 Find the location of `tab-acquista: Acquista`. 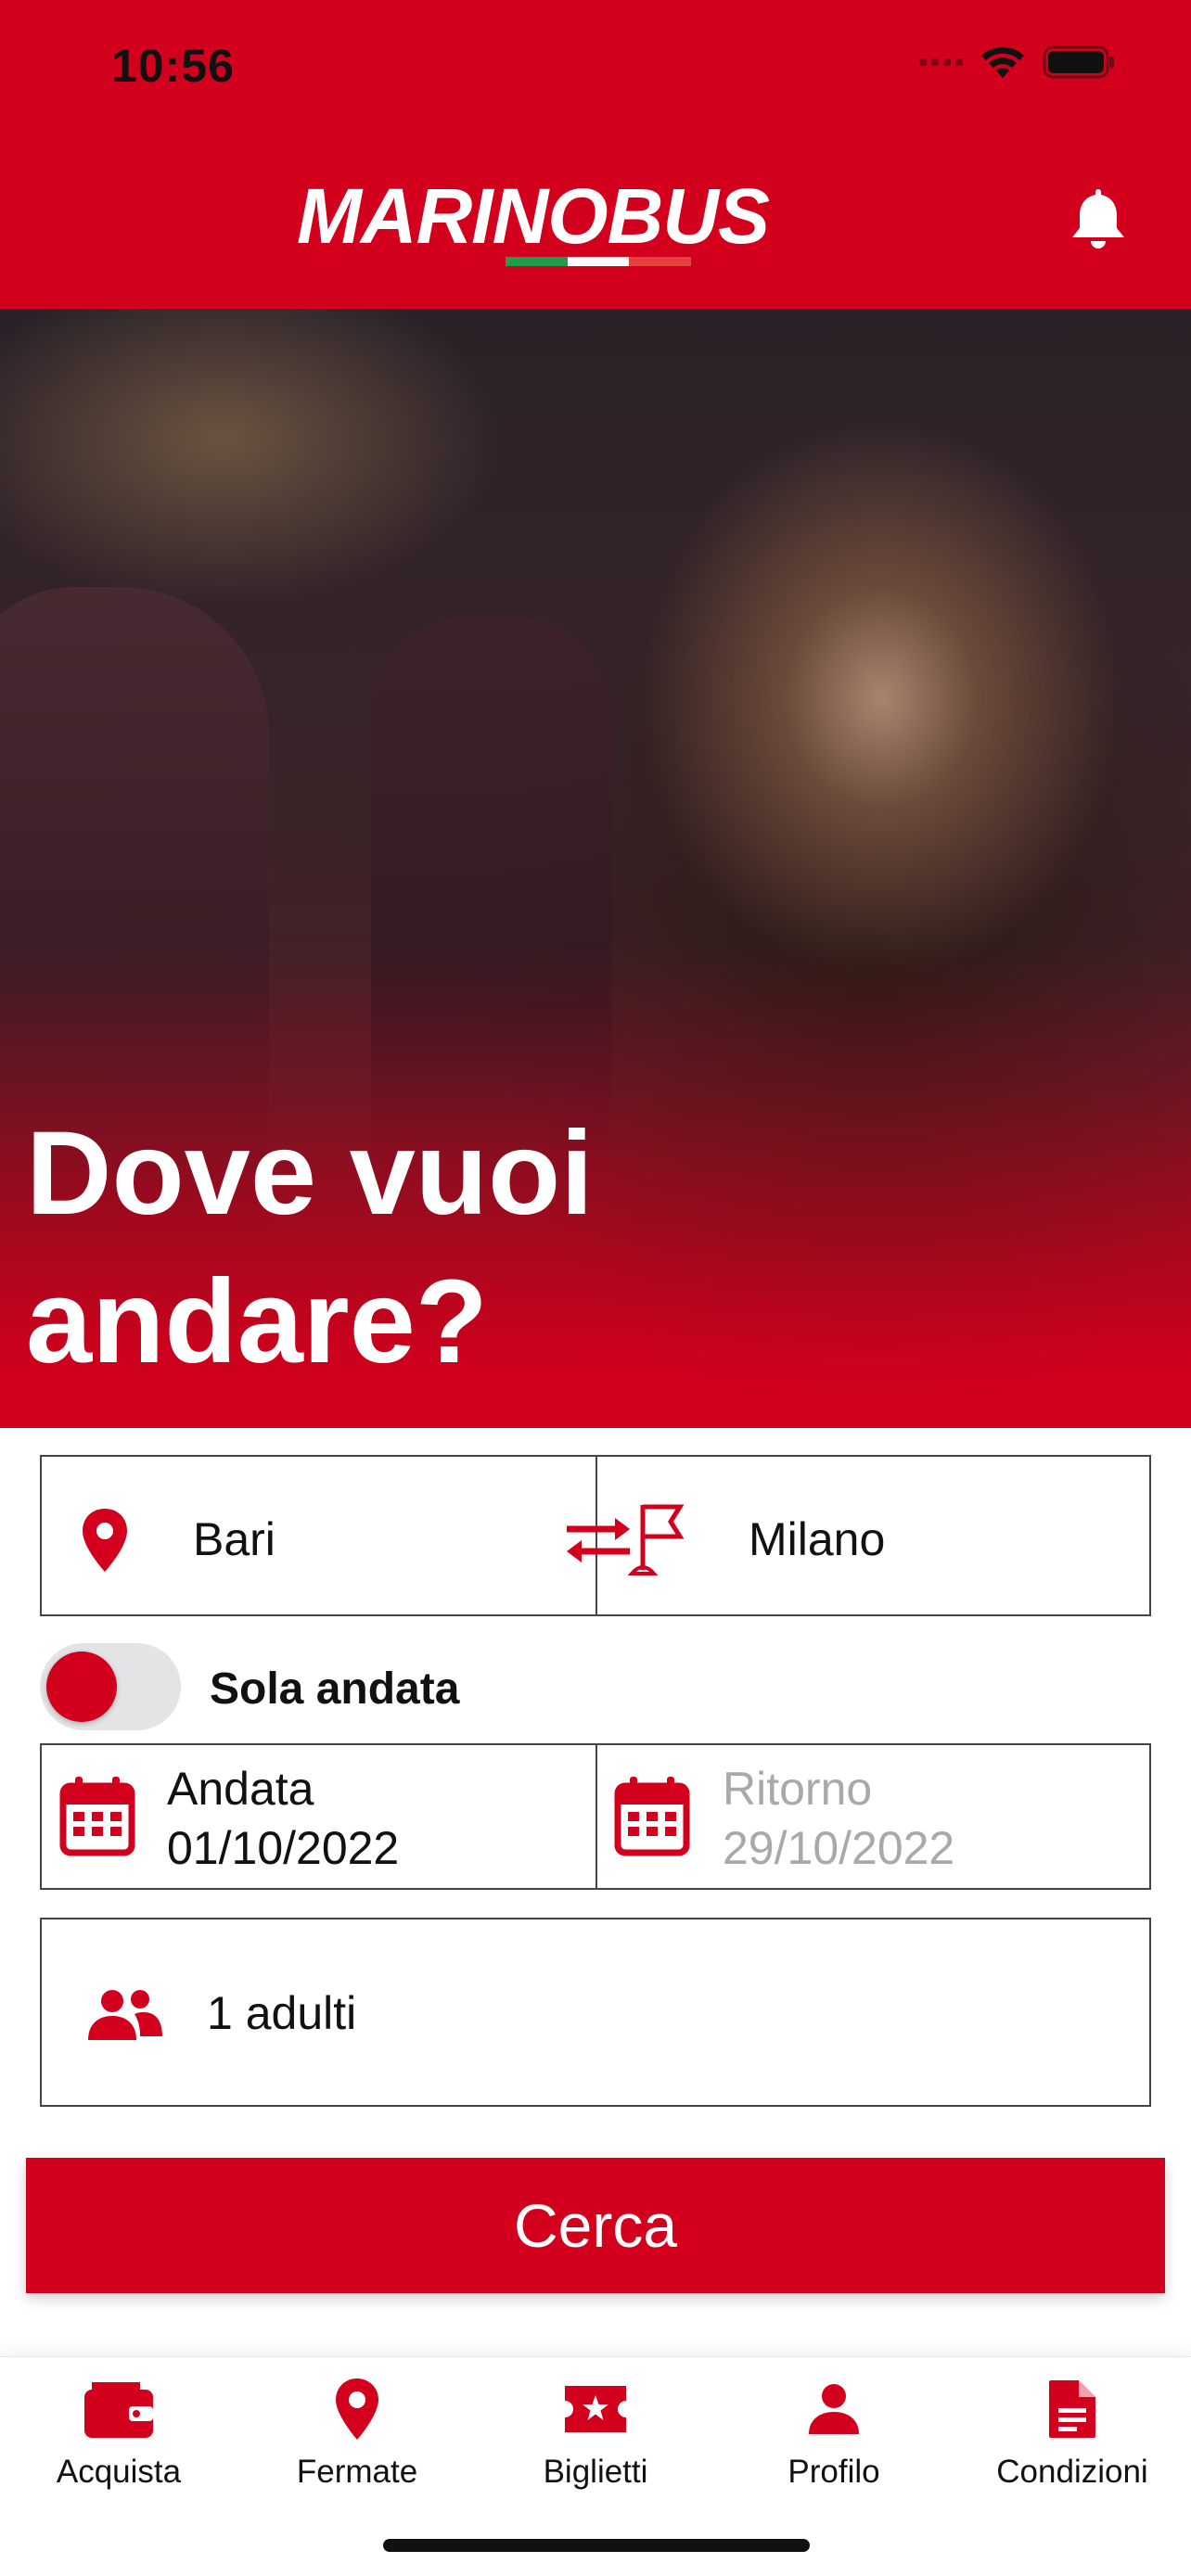

tab-acquista: Acquista is located at coordinates (118, 2437).